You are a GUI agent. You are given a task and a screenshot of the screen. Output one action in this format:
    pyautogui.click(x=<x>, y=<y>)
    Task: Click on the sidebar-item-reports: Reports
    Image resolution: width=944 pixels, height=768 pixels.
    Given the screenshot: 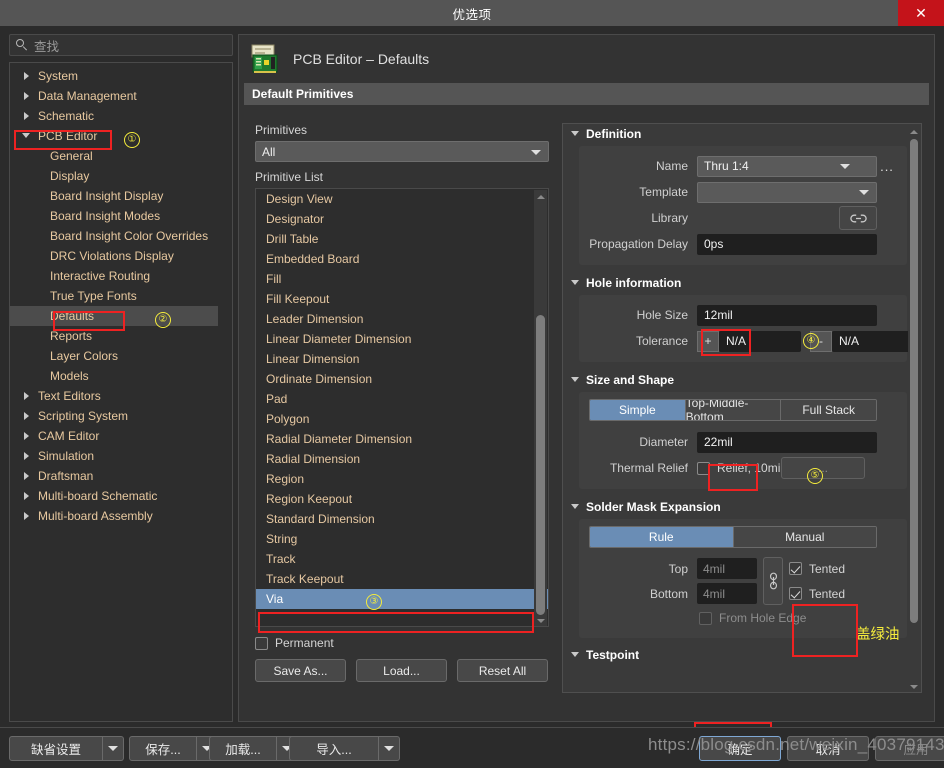 What is the action you would take?
    pyautogui.click(x=121, y=336)
    